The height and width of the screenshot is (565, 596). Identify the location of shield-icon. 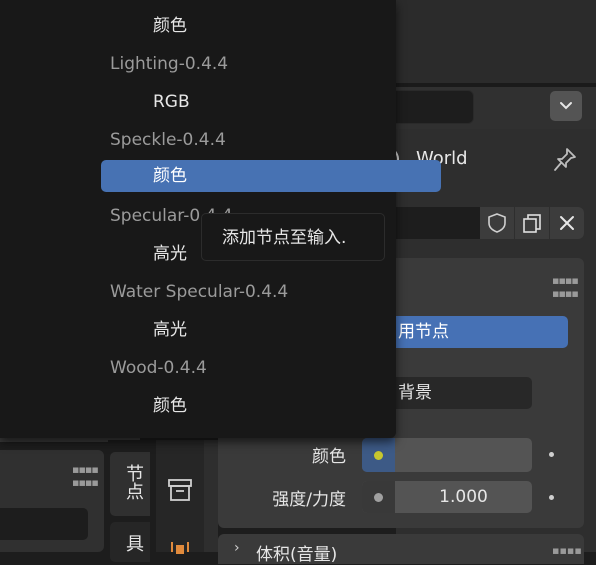
(497, 223).